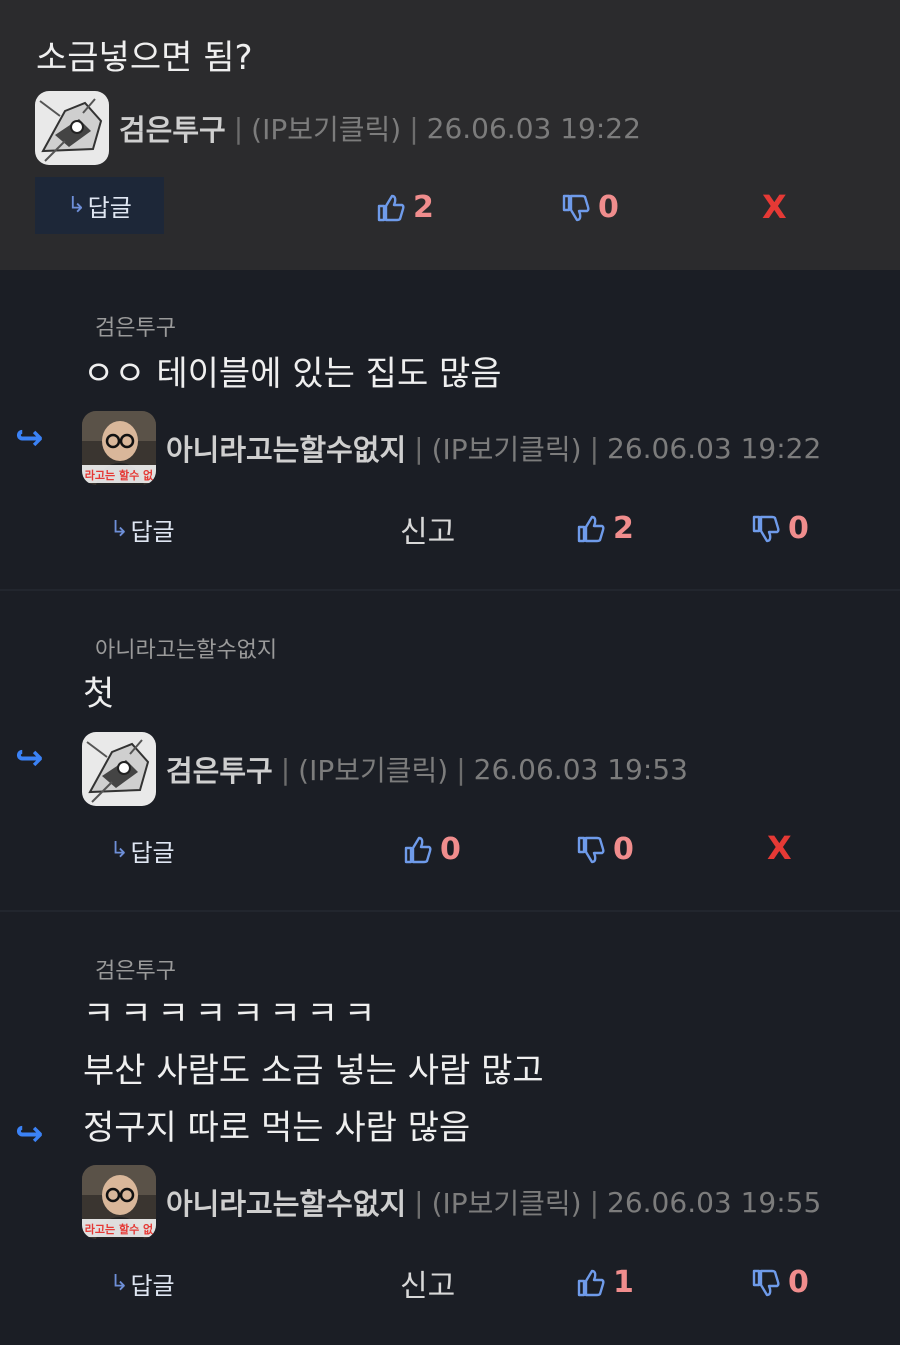 The height and width of the screenshot is (1345, 900). I want to click on upvote-button: 1, so click(604, 1282).